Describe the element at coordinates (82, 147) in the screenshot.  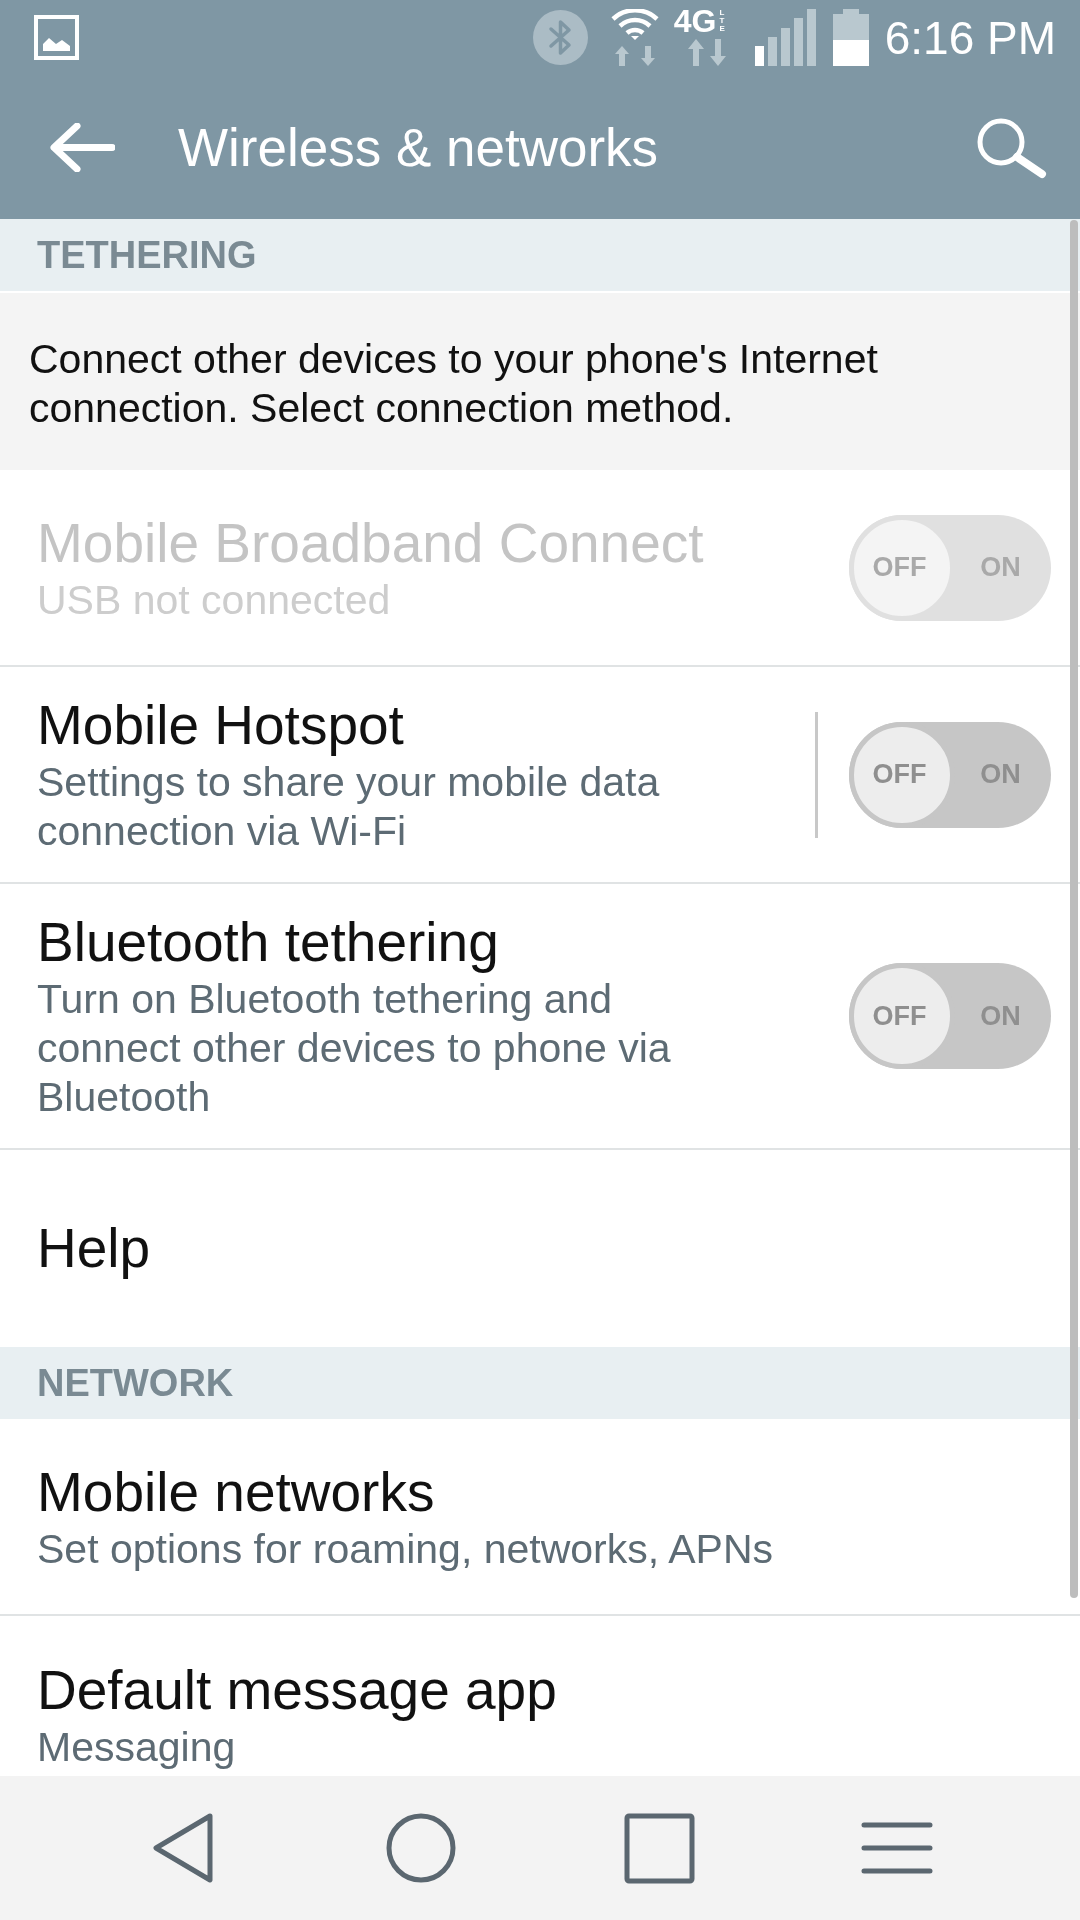
I see `back-arrow-icon` at that location.